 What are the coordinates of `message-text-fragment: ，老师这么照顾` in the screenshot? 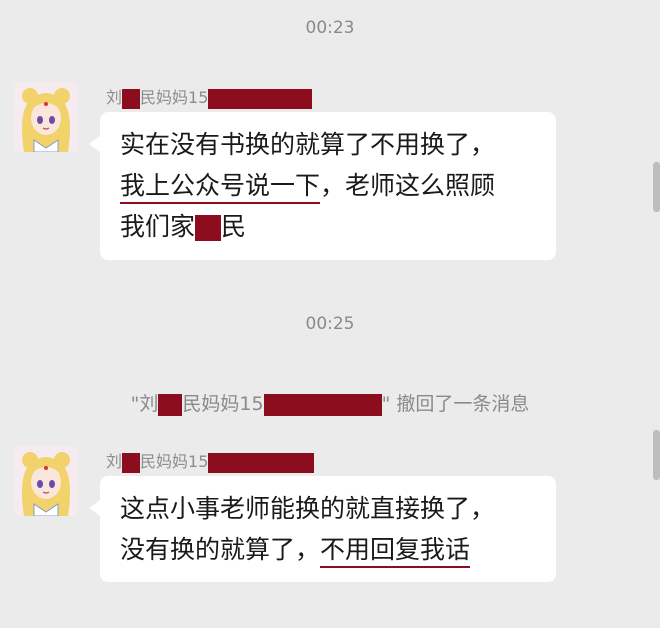 It's located at (408, 185).